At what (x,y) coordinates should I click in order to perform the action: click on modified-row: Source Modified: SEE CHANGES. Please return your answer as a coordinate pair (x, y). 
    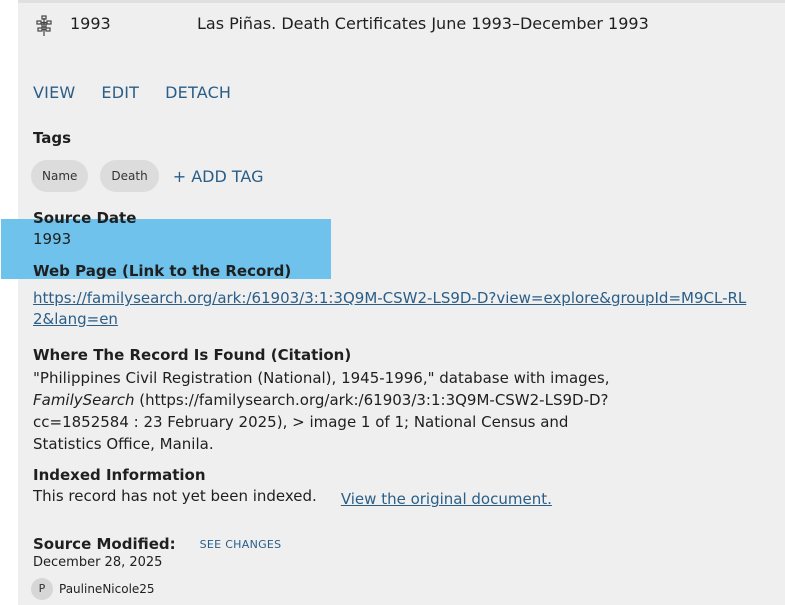
    Looking at the image, I should click on (157, 544).